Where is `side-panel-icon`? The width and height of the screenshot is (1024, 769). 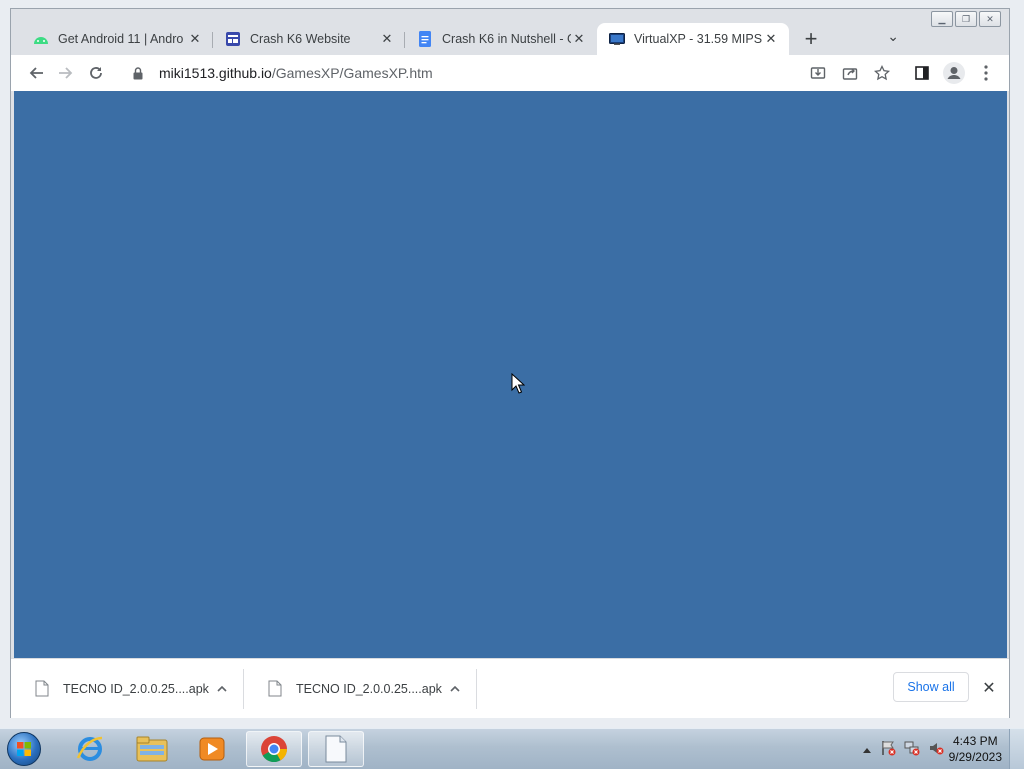
side-panel-icon is located at coordinates (922, 73).